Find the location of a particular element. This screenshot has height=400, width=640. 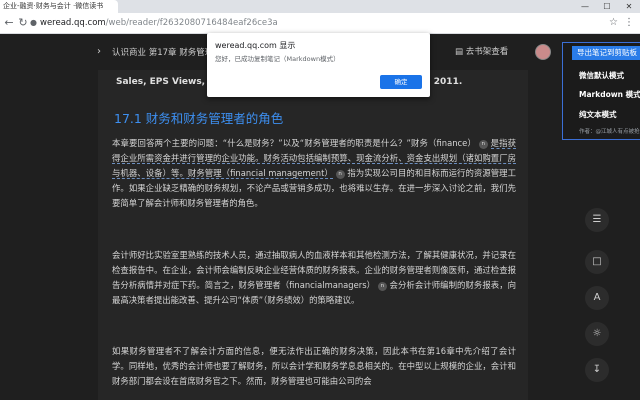

ext-author: 作者：@江城人有点被抢走 is located at coordinates (609, 132).